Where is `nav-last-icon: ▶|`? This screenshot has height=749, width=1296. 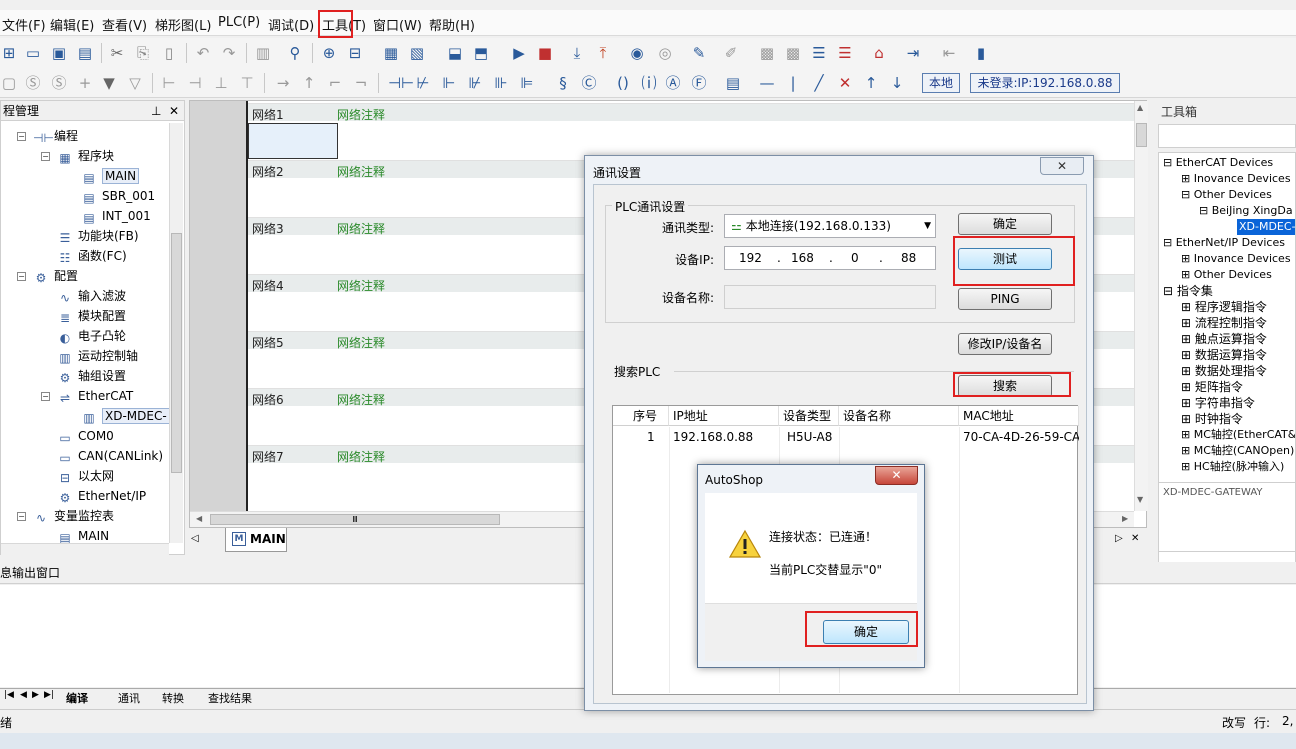
nav-last-icon: ▶| is located at coordinates (49, 695).